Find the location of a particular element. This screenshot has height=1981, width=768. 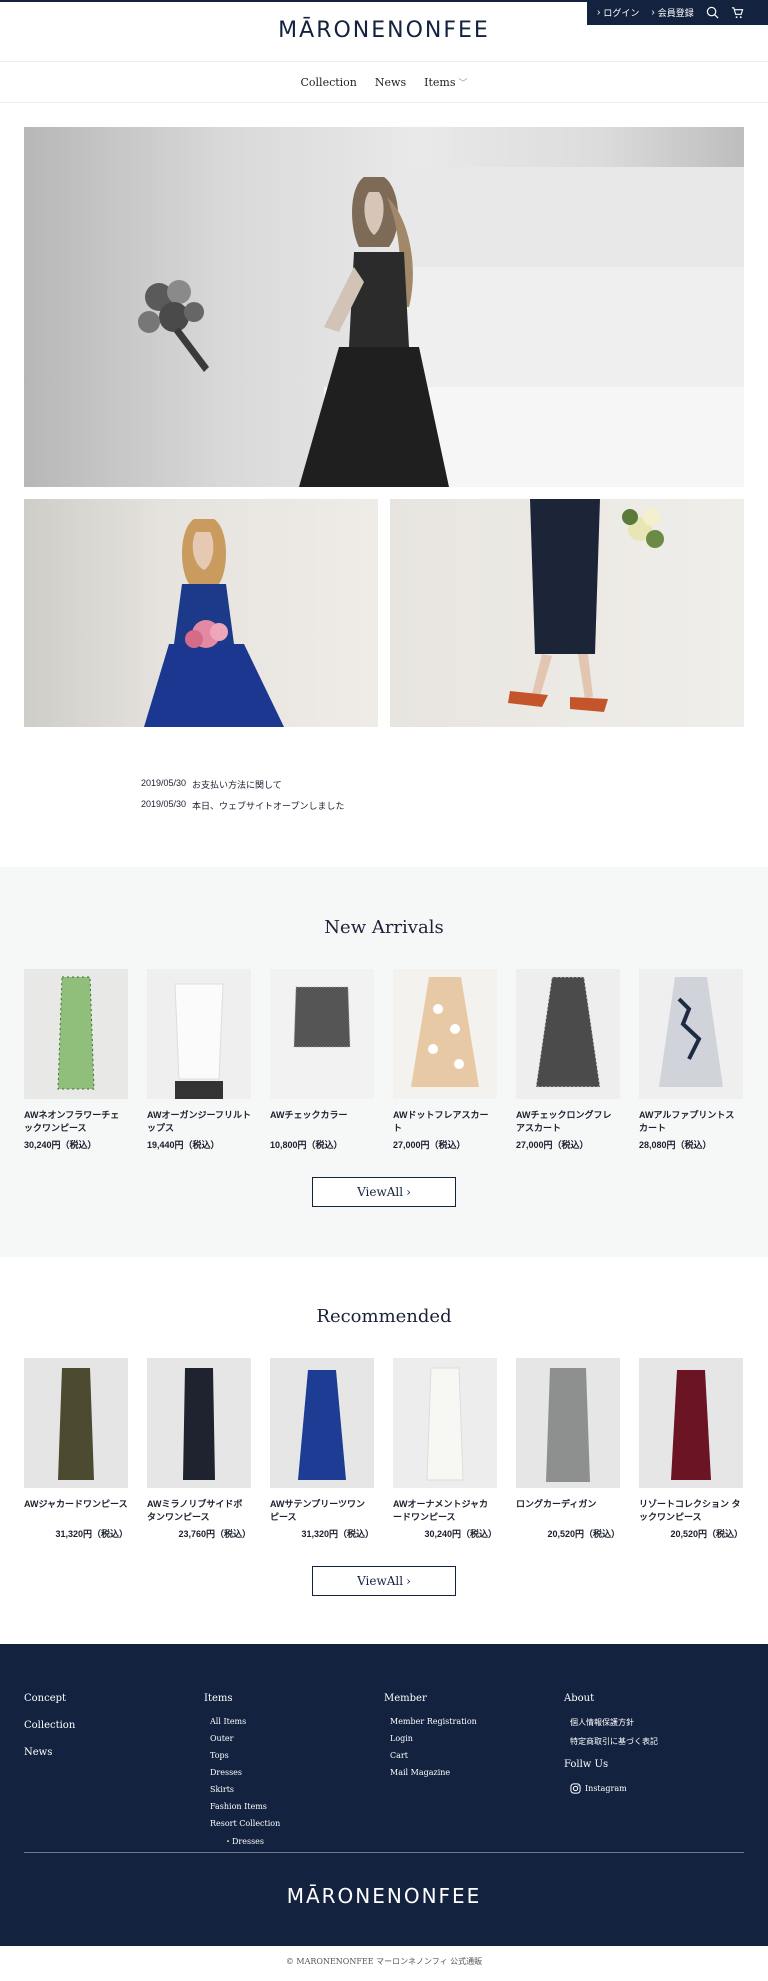

site-header: MĀRONENONFEE › ログイン › 会員登録 is located at coordinates (384, 31).